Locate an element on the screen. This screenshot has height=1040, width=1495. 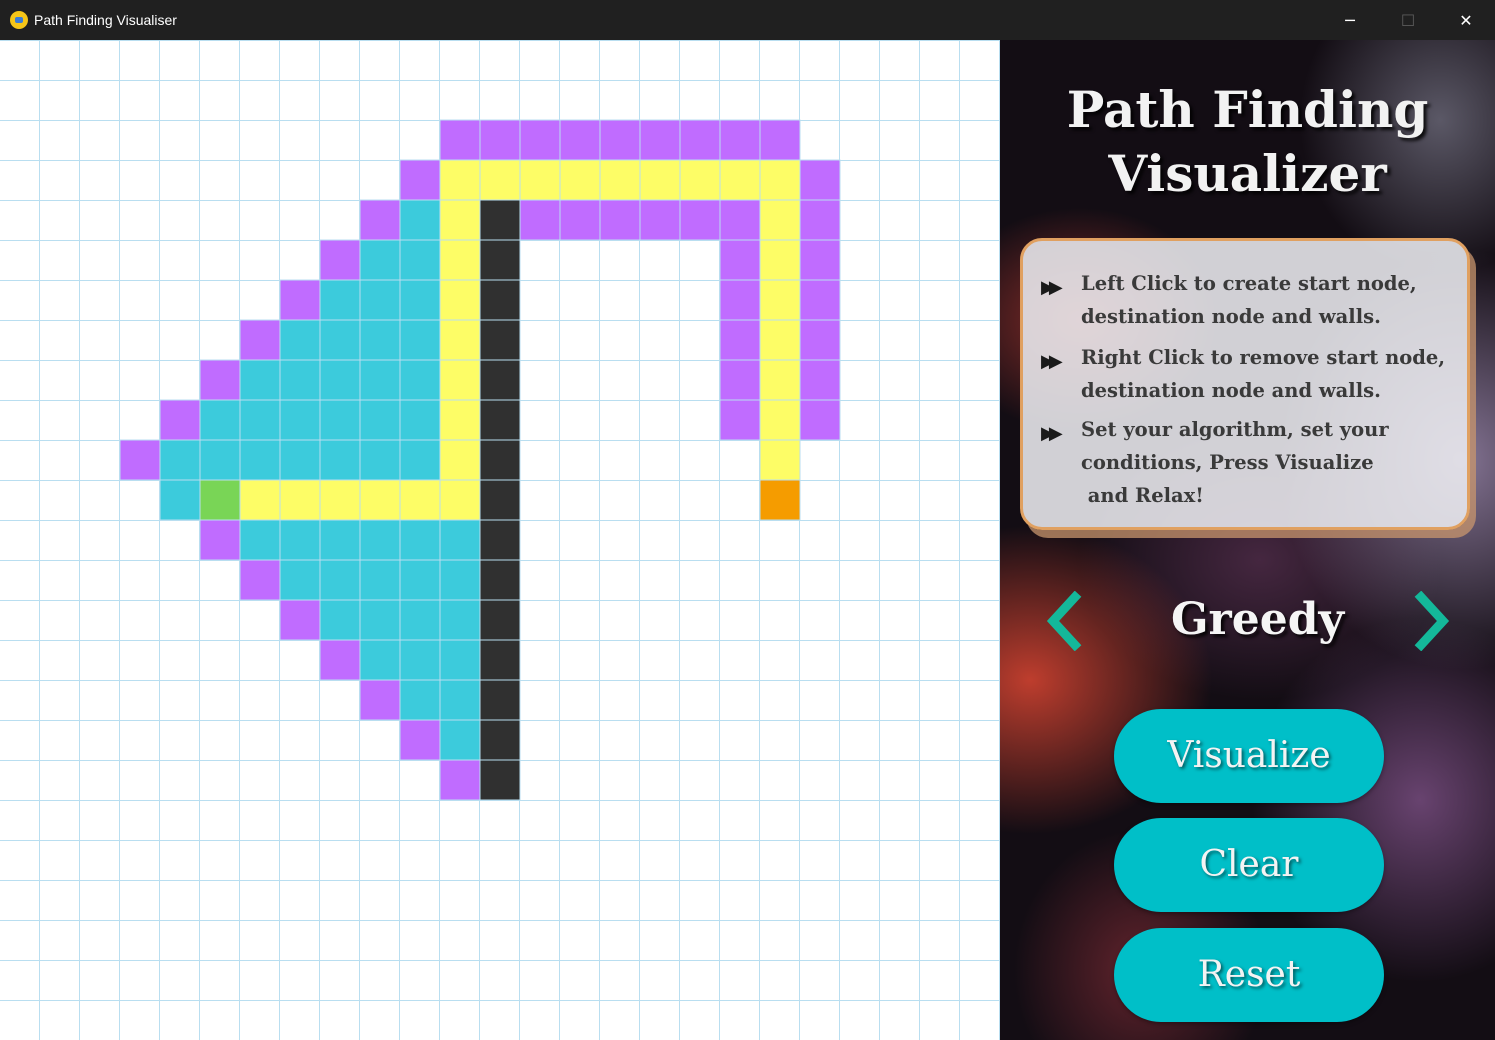
previous-algorithm-button is located at coordinates (1063, 621).